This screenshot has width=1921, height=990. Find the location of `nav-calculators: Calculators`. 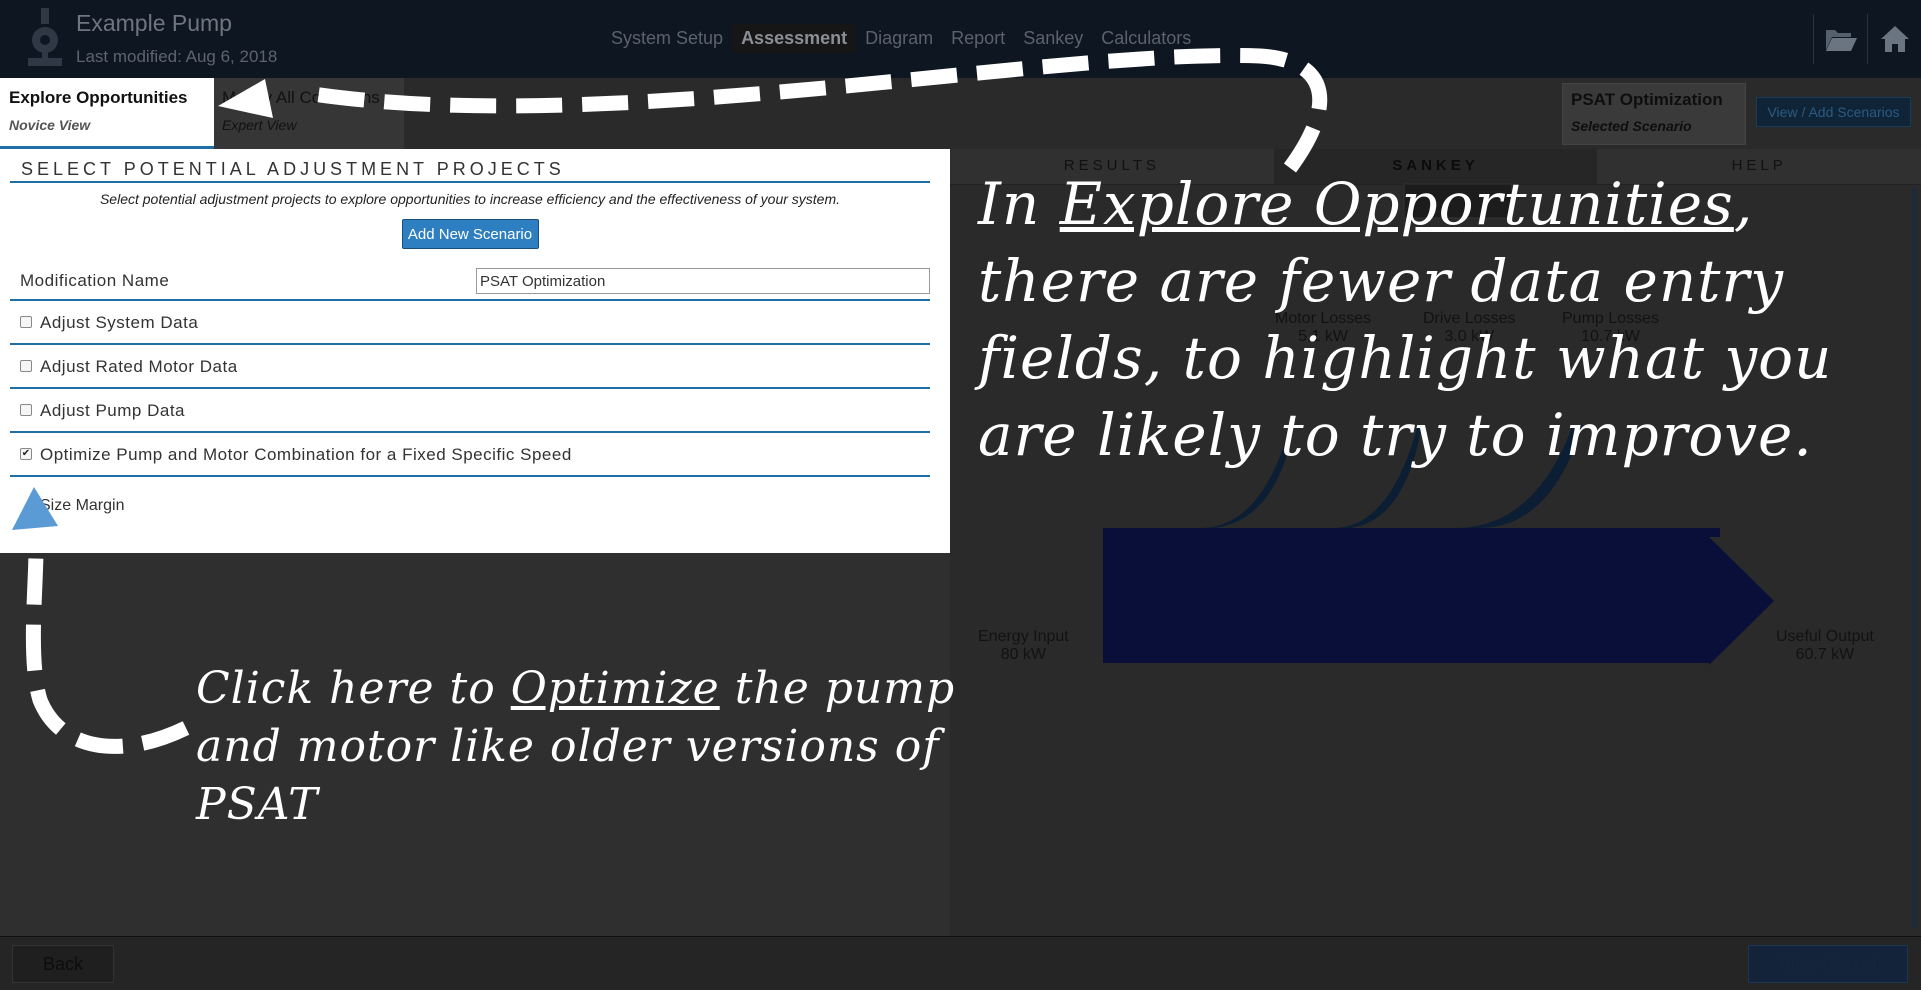

nav-calculators: Calculators is located at coordinates (1146, 38).